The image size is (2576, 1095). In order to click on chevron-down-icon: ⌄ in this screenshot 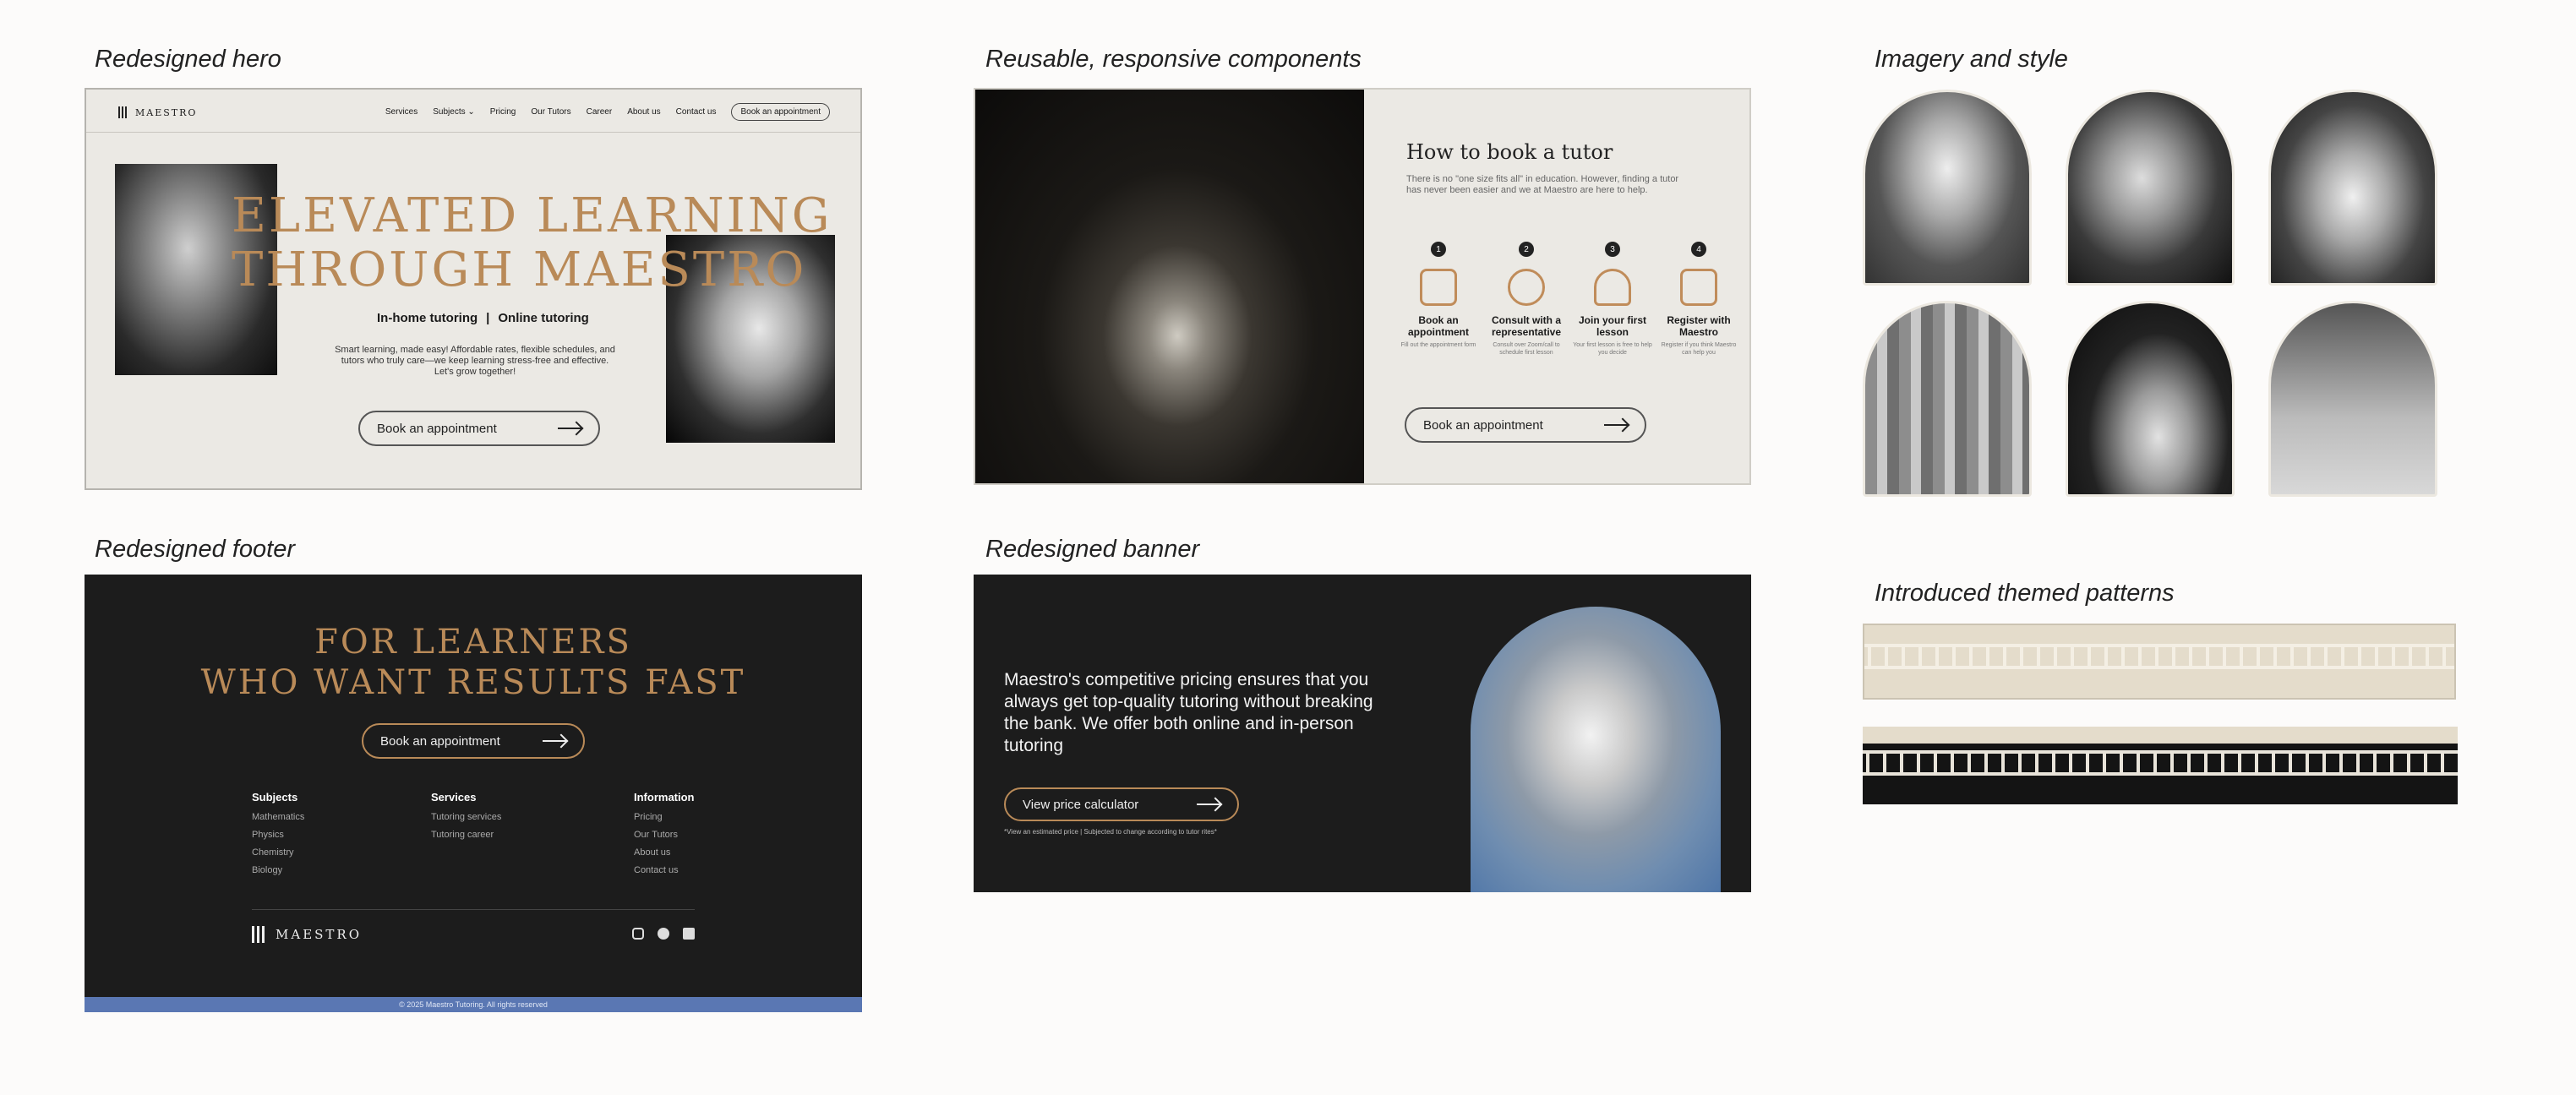, I will do `click(471, 112)`.